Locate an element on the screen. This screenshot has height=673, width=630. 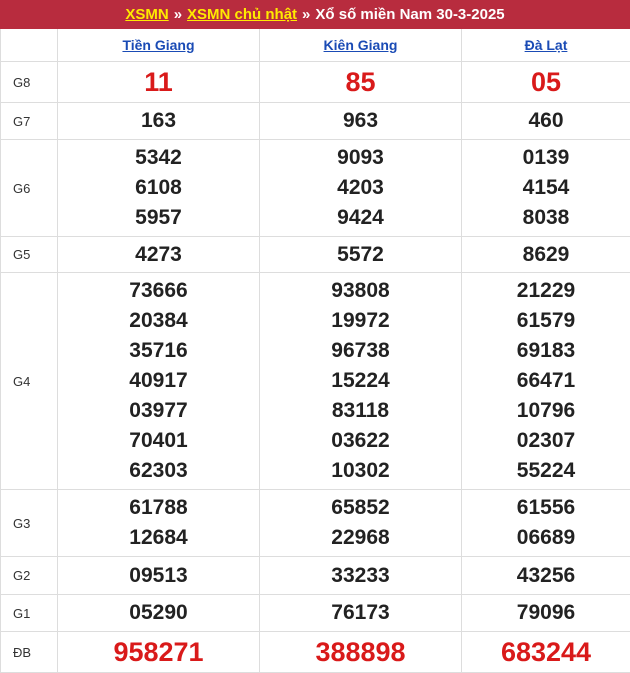
prize-row-g3: G3617881268465852229686155606689 is located at coordinates (315, 523).